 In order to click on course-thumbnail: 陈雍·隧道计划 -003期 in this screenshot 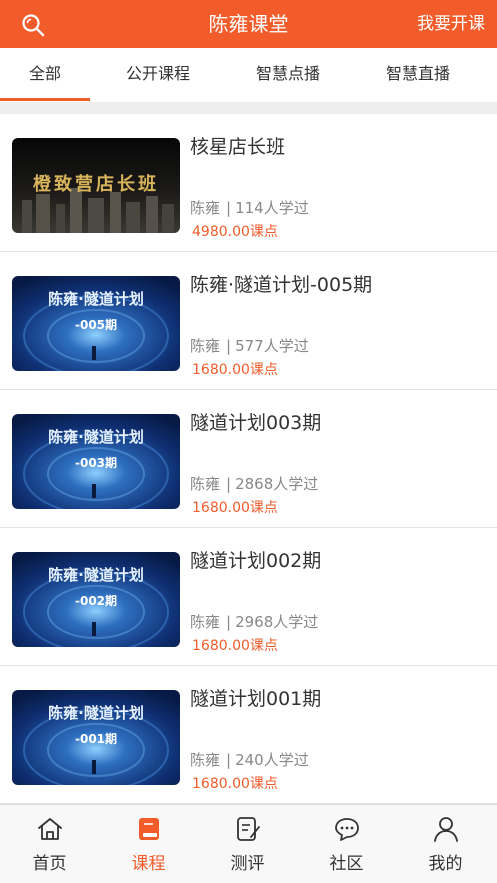, I will do `click(96, 461)`.